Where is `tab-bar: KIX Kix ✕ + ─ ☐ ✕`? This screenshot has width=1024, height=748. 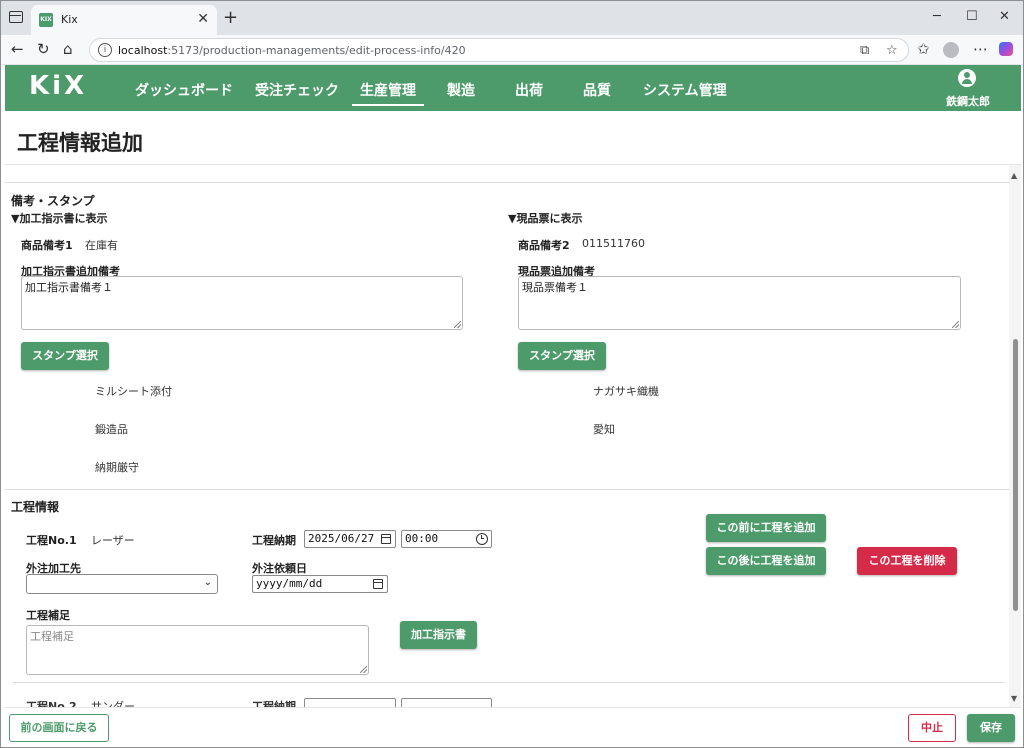
tab-bar: KIX Kix ✕ + ─ ☐ ✕ is located at coordinates (512, 18).